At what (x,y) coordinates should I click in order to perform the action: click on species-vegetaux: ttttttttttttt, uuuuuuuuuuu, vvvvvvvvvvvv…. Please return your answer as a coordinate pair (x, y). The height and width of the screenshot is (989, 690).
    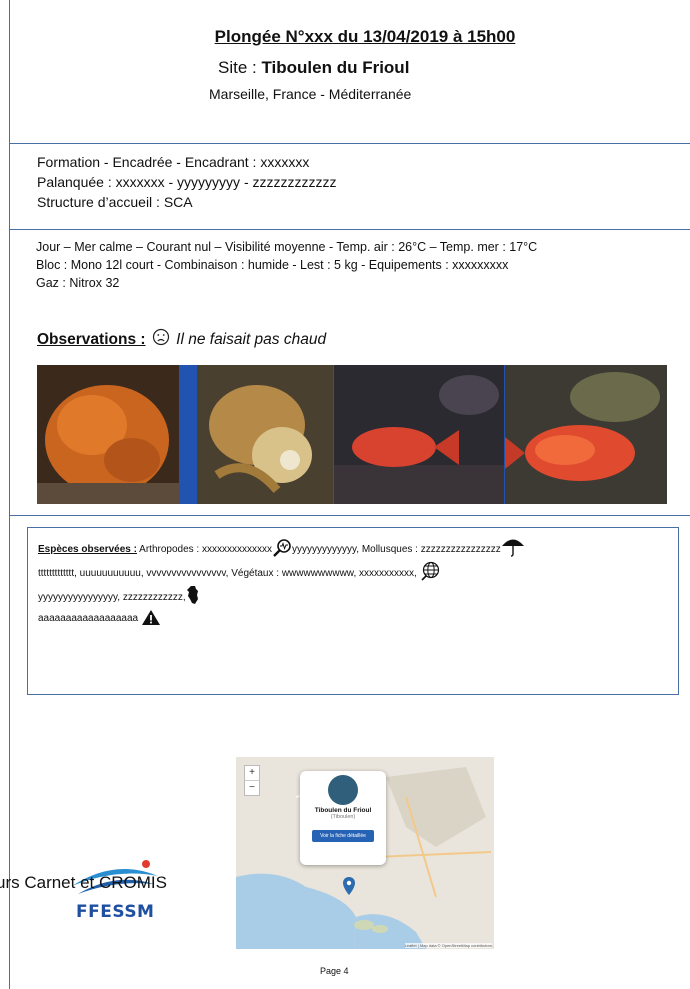
    Looking at the image, I should click on (227, 573).